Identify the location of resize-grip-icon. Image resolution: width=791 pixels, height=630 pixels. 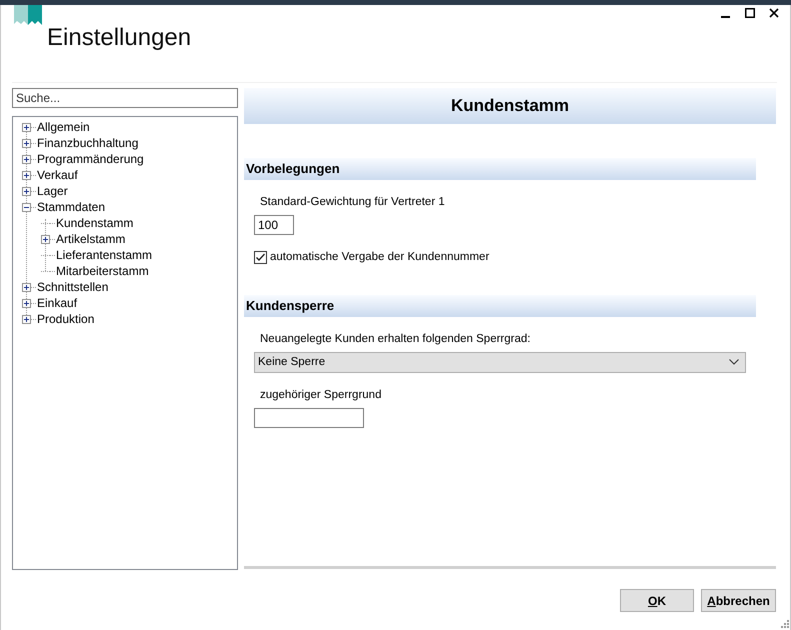
(785, 624).